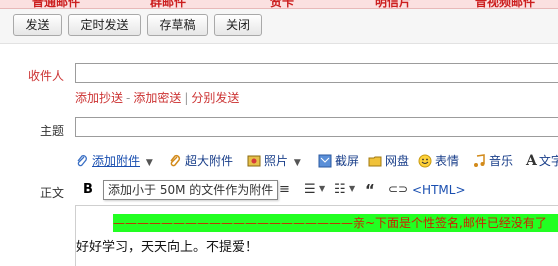  I want to click on recipient-label: 收件人, so click(45, 76).